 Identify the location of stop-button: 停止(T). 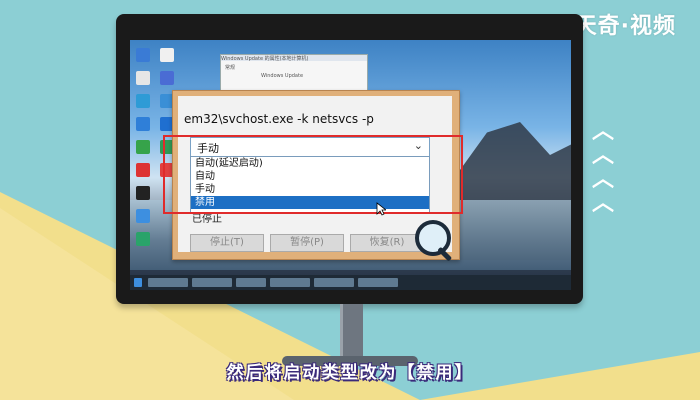
(227, 243).